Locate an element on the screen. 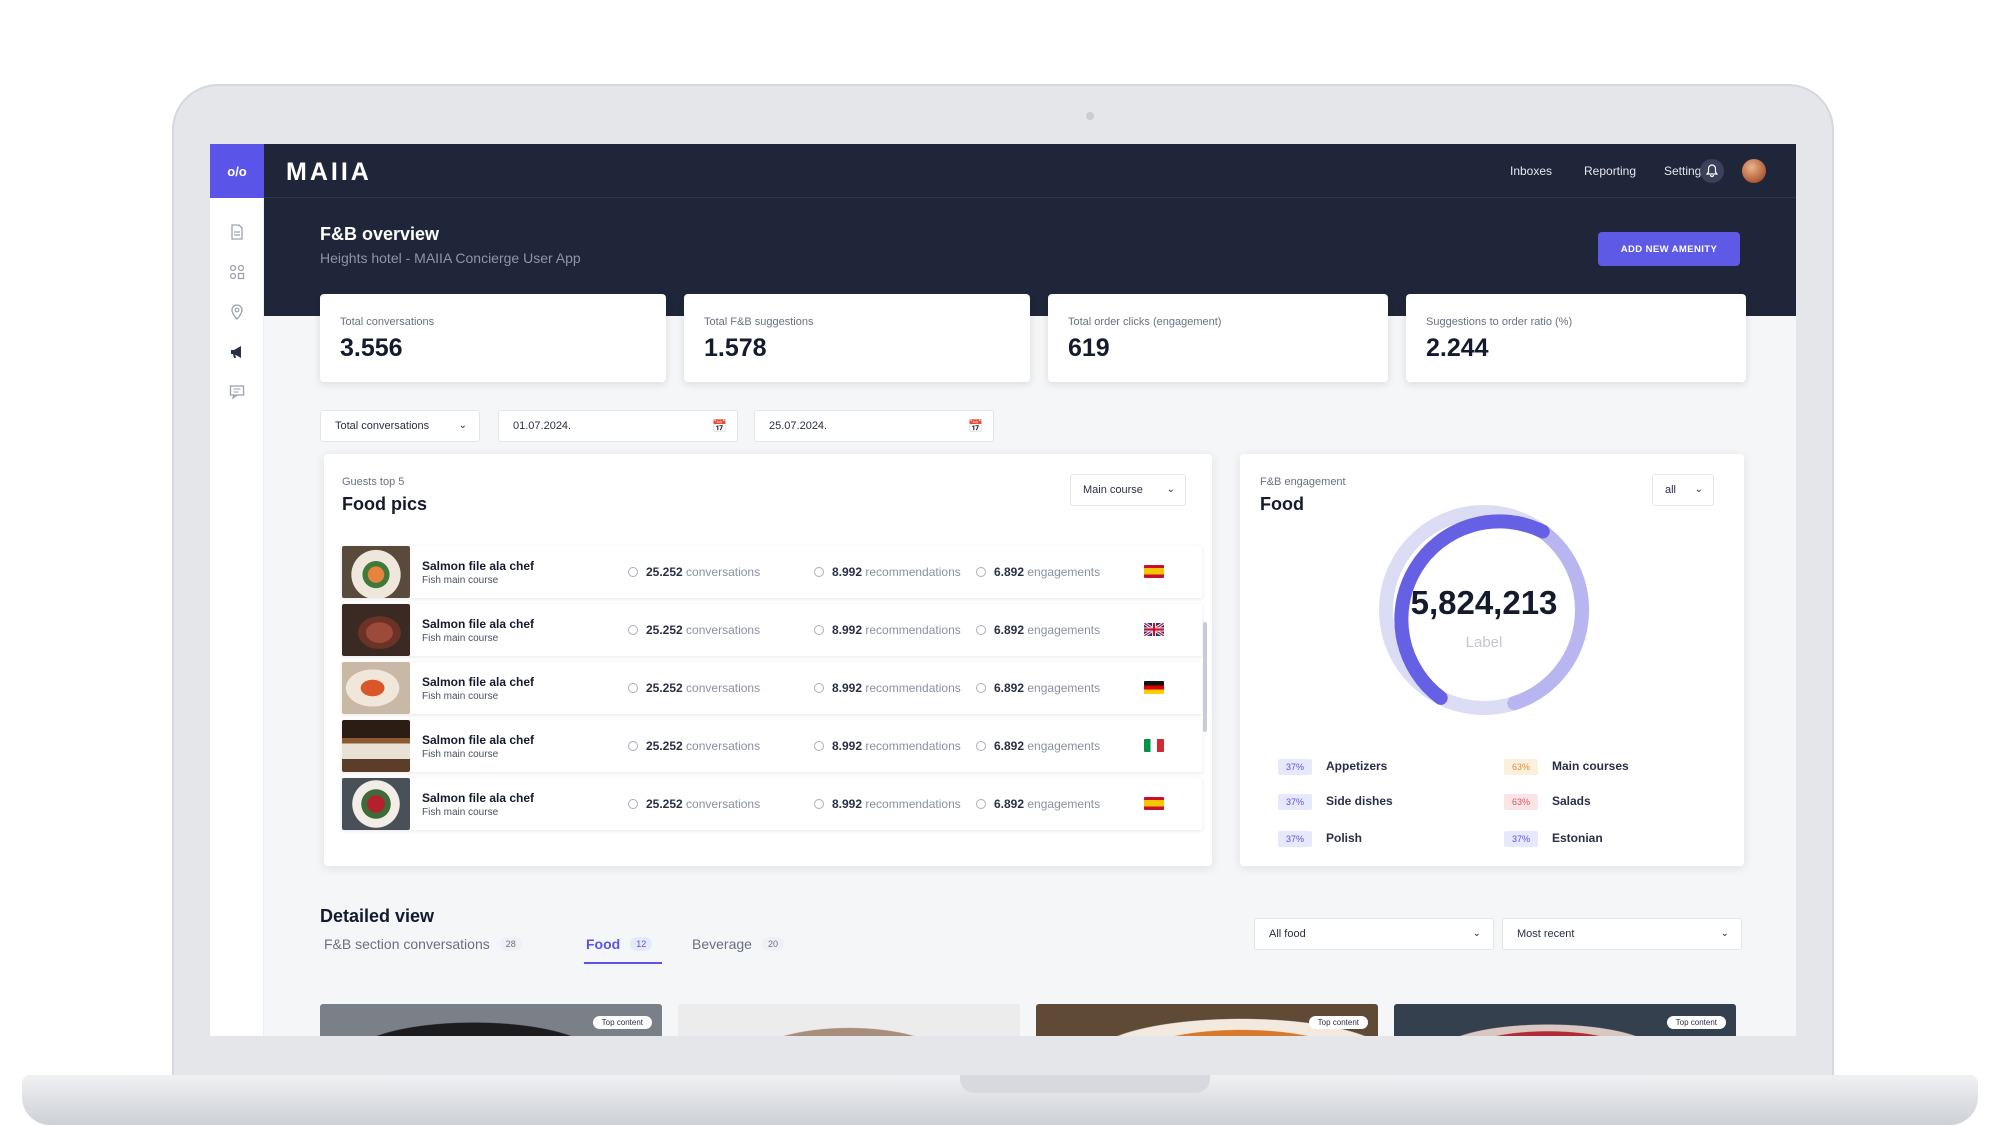 The width and height of the screenshot is (2000, 1125). legend-estonian: 37% Estonian is located at coordinates (1553, 839).